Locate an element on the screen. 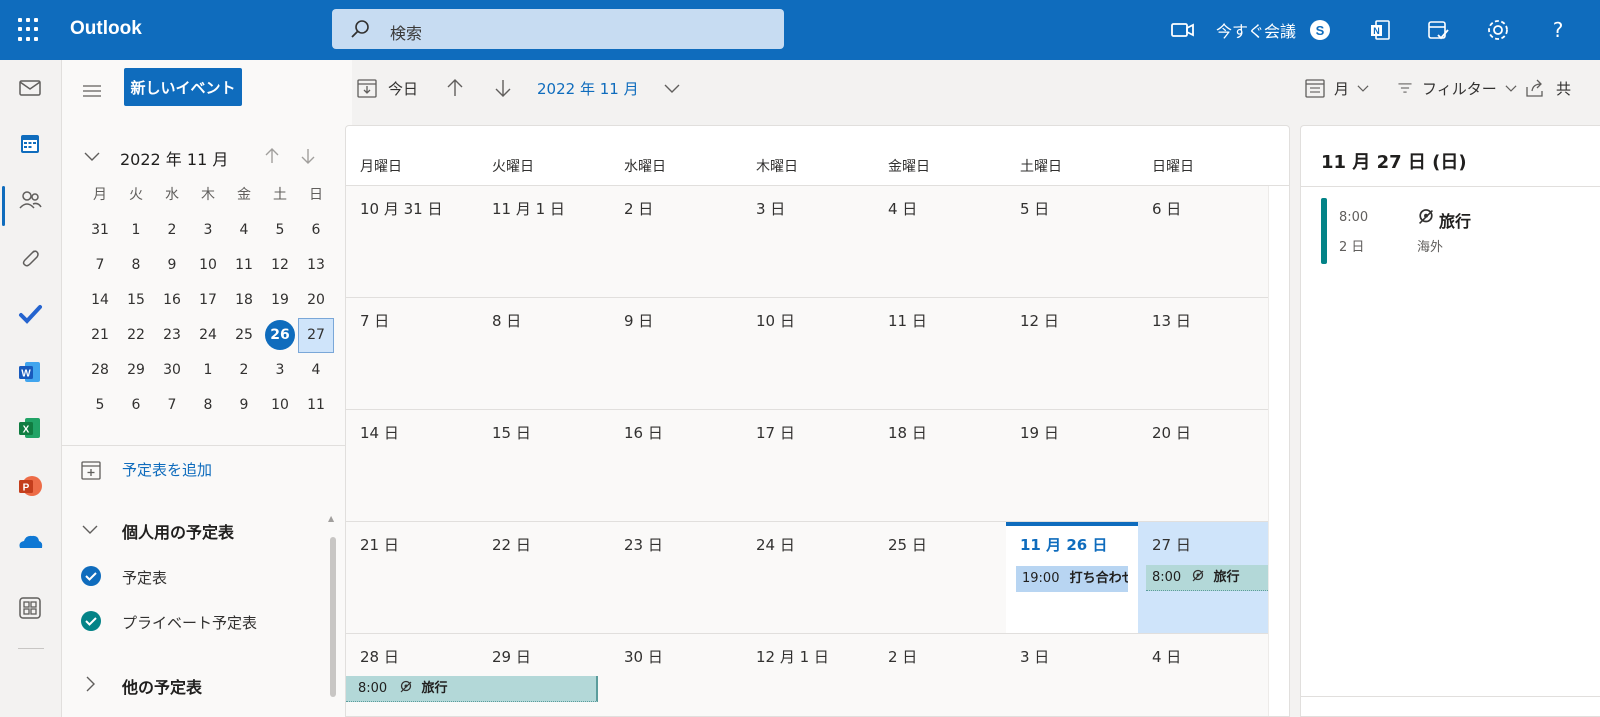 The height and width of the screenshot is (717, 1600). checked-circle-icon is located at coordinates (91, 576).